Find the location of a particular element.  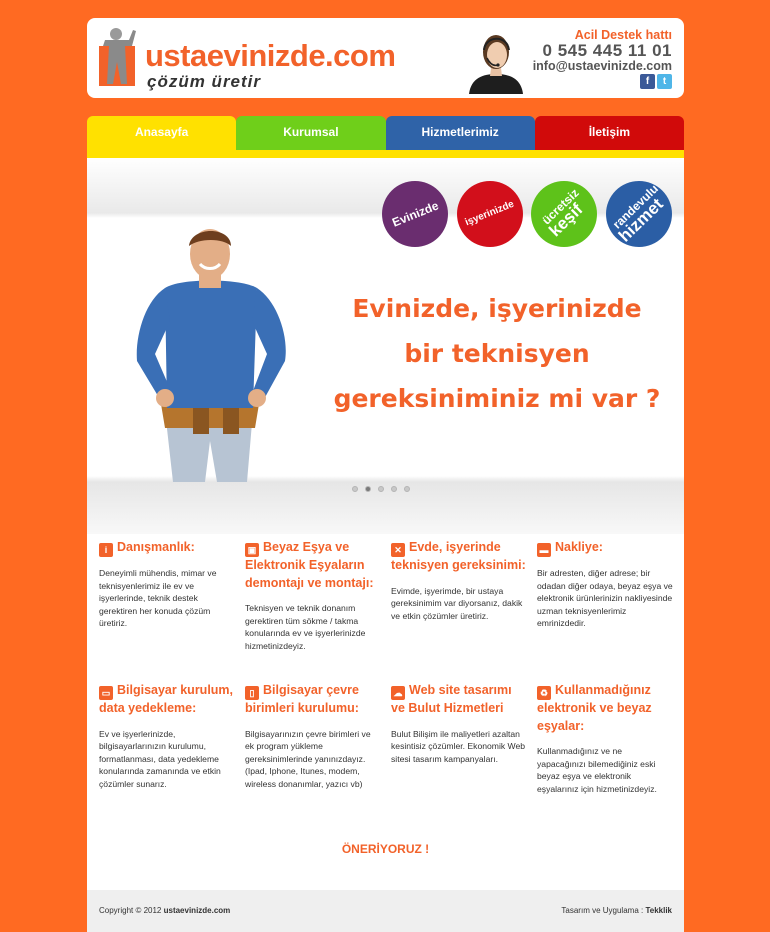

nav-tab-home: Anasayfa is located at coordinates (162, 133).